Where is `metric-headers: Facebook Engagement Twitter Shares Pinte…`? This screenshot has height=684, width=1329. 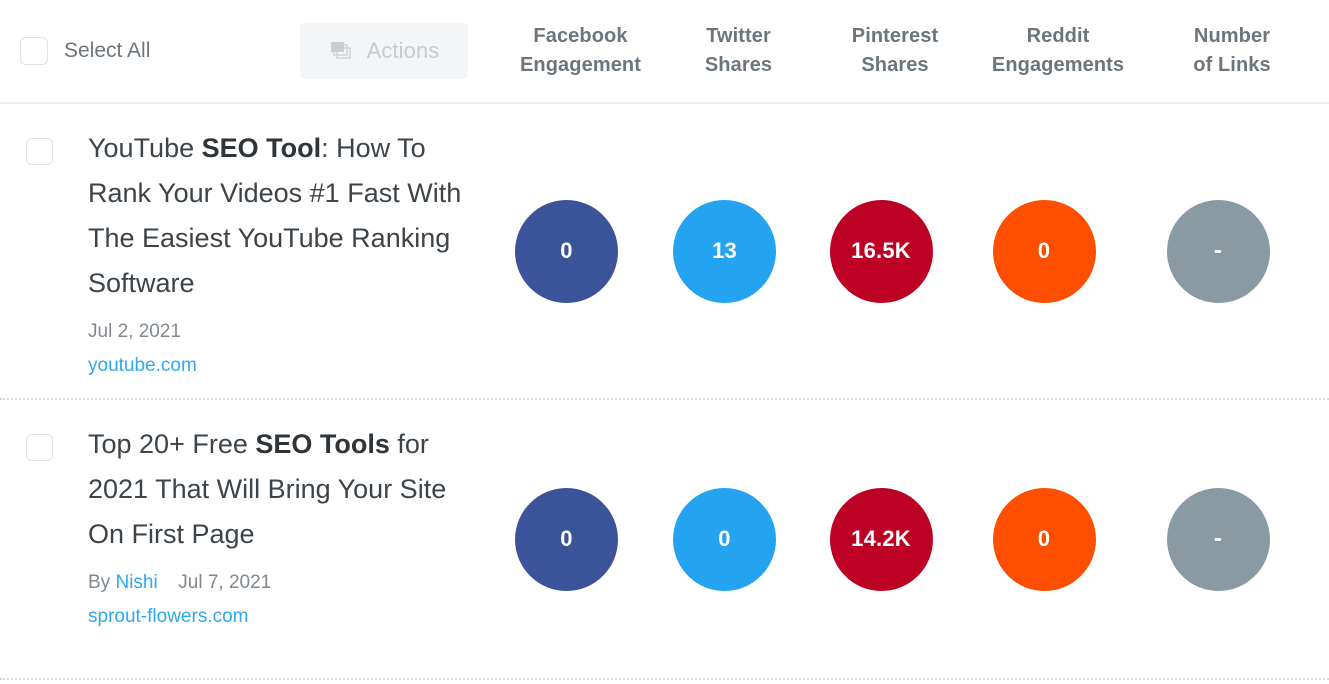
metric-headers: Facebook Engagement Twitter Shares Pinte… is located at coordinates (914, 51).